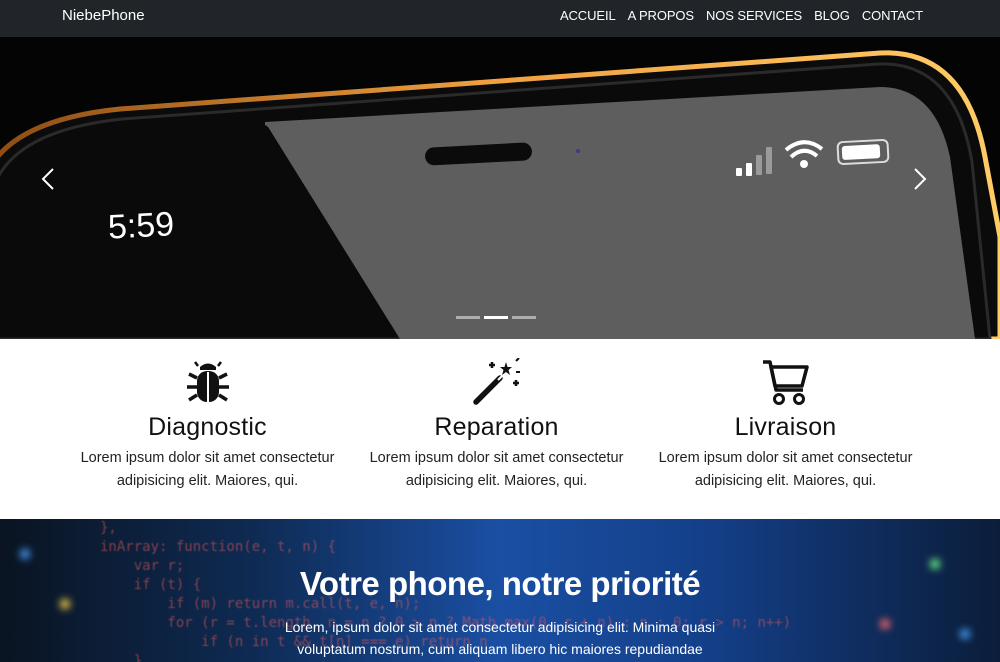 The width and height of the screenshot is (1000, 662). I want to click on carousel-indicators, so click(496, 317).